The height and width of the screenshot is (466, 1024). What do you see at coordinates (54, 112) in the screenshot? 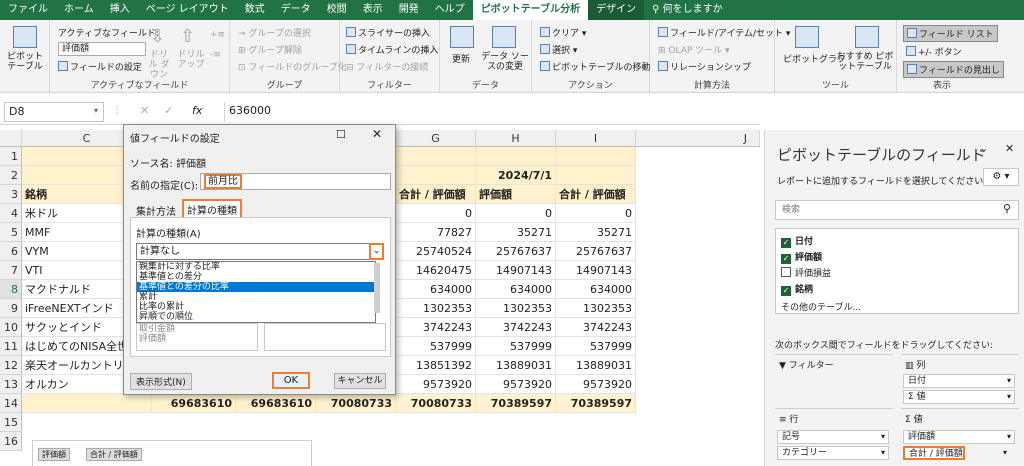
I see `name-box: D8` at bounding box center [54, 112].